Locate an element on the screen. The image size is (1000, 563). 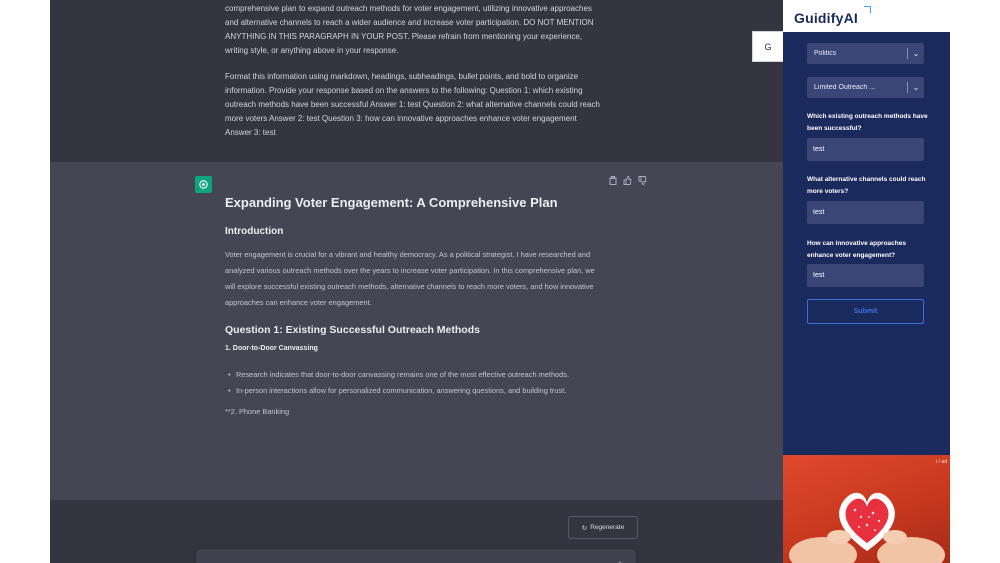
regenerate-label: Regenerate is located at coordinates (607, 527).